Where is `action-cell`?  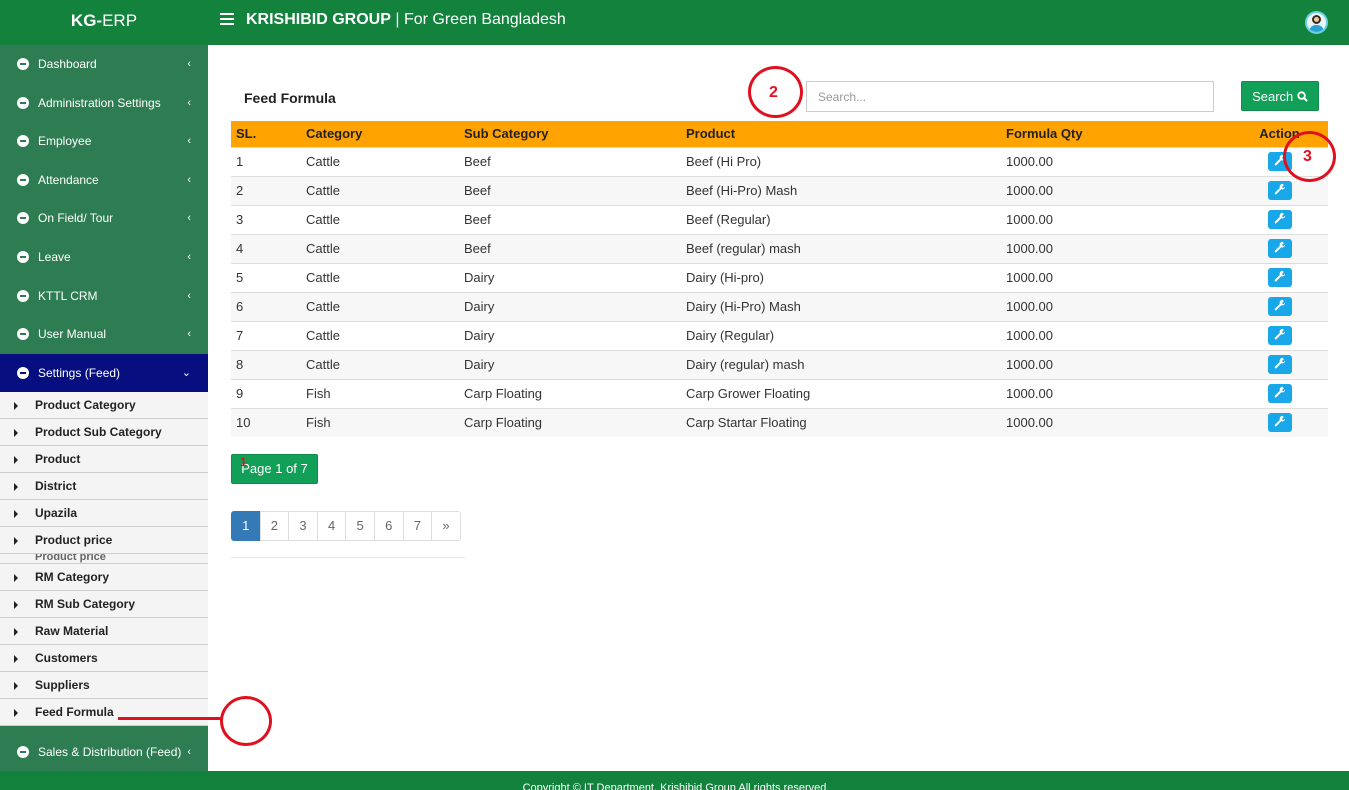
action-cell is located at coordinates (1279, 277).